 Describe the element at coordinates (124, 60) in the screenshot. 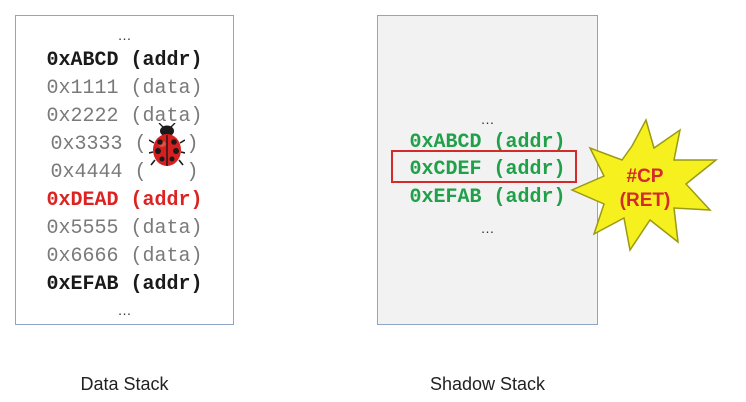

I see `data-stack-row: 0xABCD (addr)` at that location.